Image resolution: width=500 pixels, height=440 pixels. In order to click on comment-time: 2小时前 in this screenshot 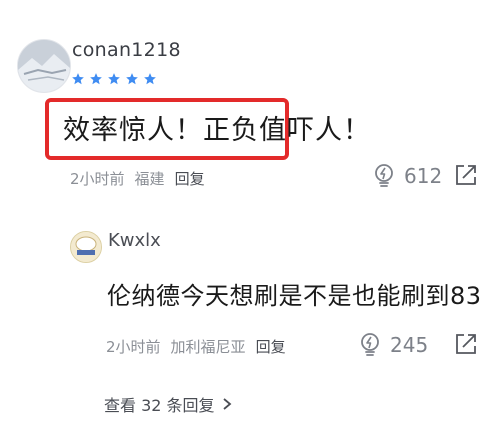, I will do `click(97, 179)`.